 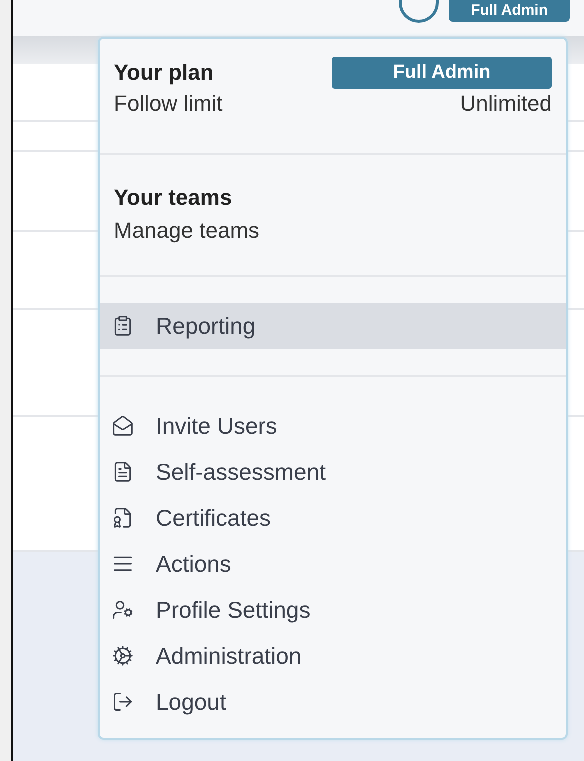 I want to click on role-badge: Full Admin, so click(x=509, y=11).